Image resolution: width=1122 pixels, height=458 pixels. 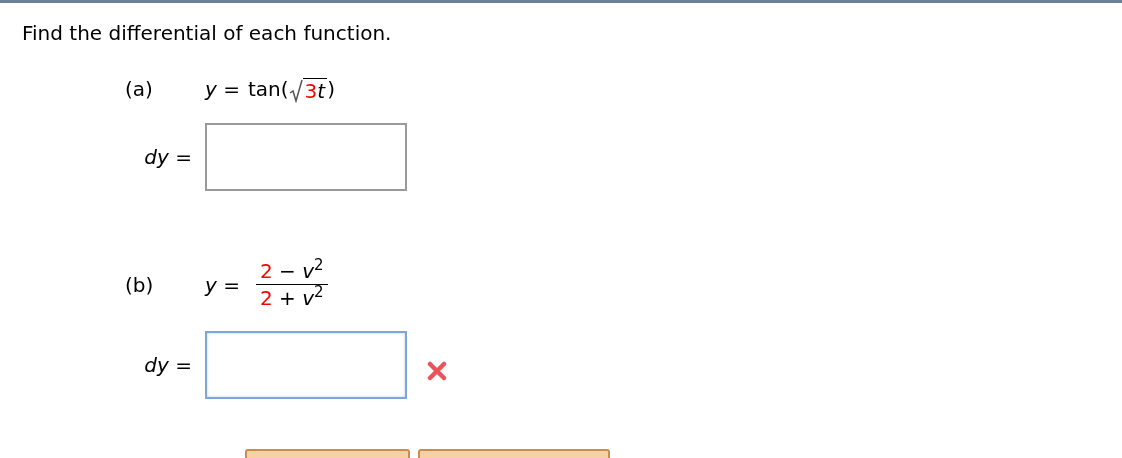 I want to click on radical-sign-icon, so click(x=295, y=91).